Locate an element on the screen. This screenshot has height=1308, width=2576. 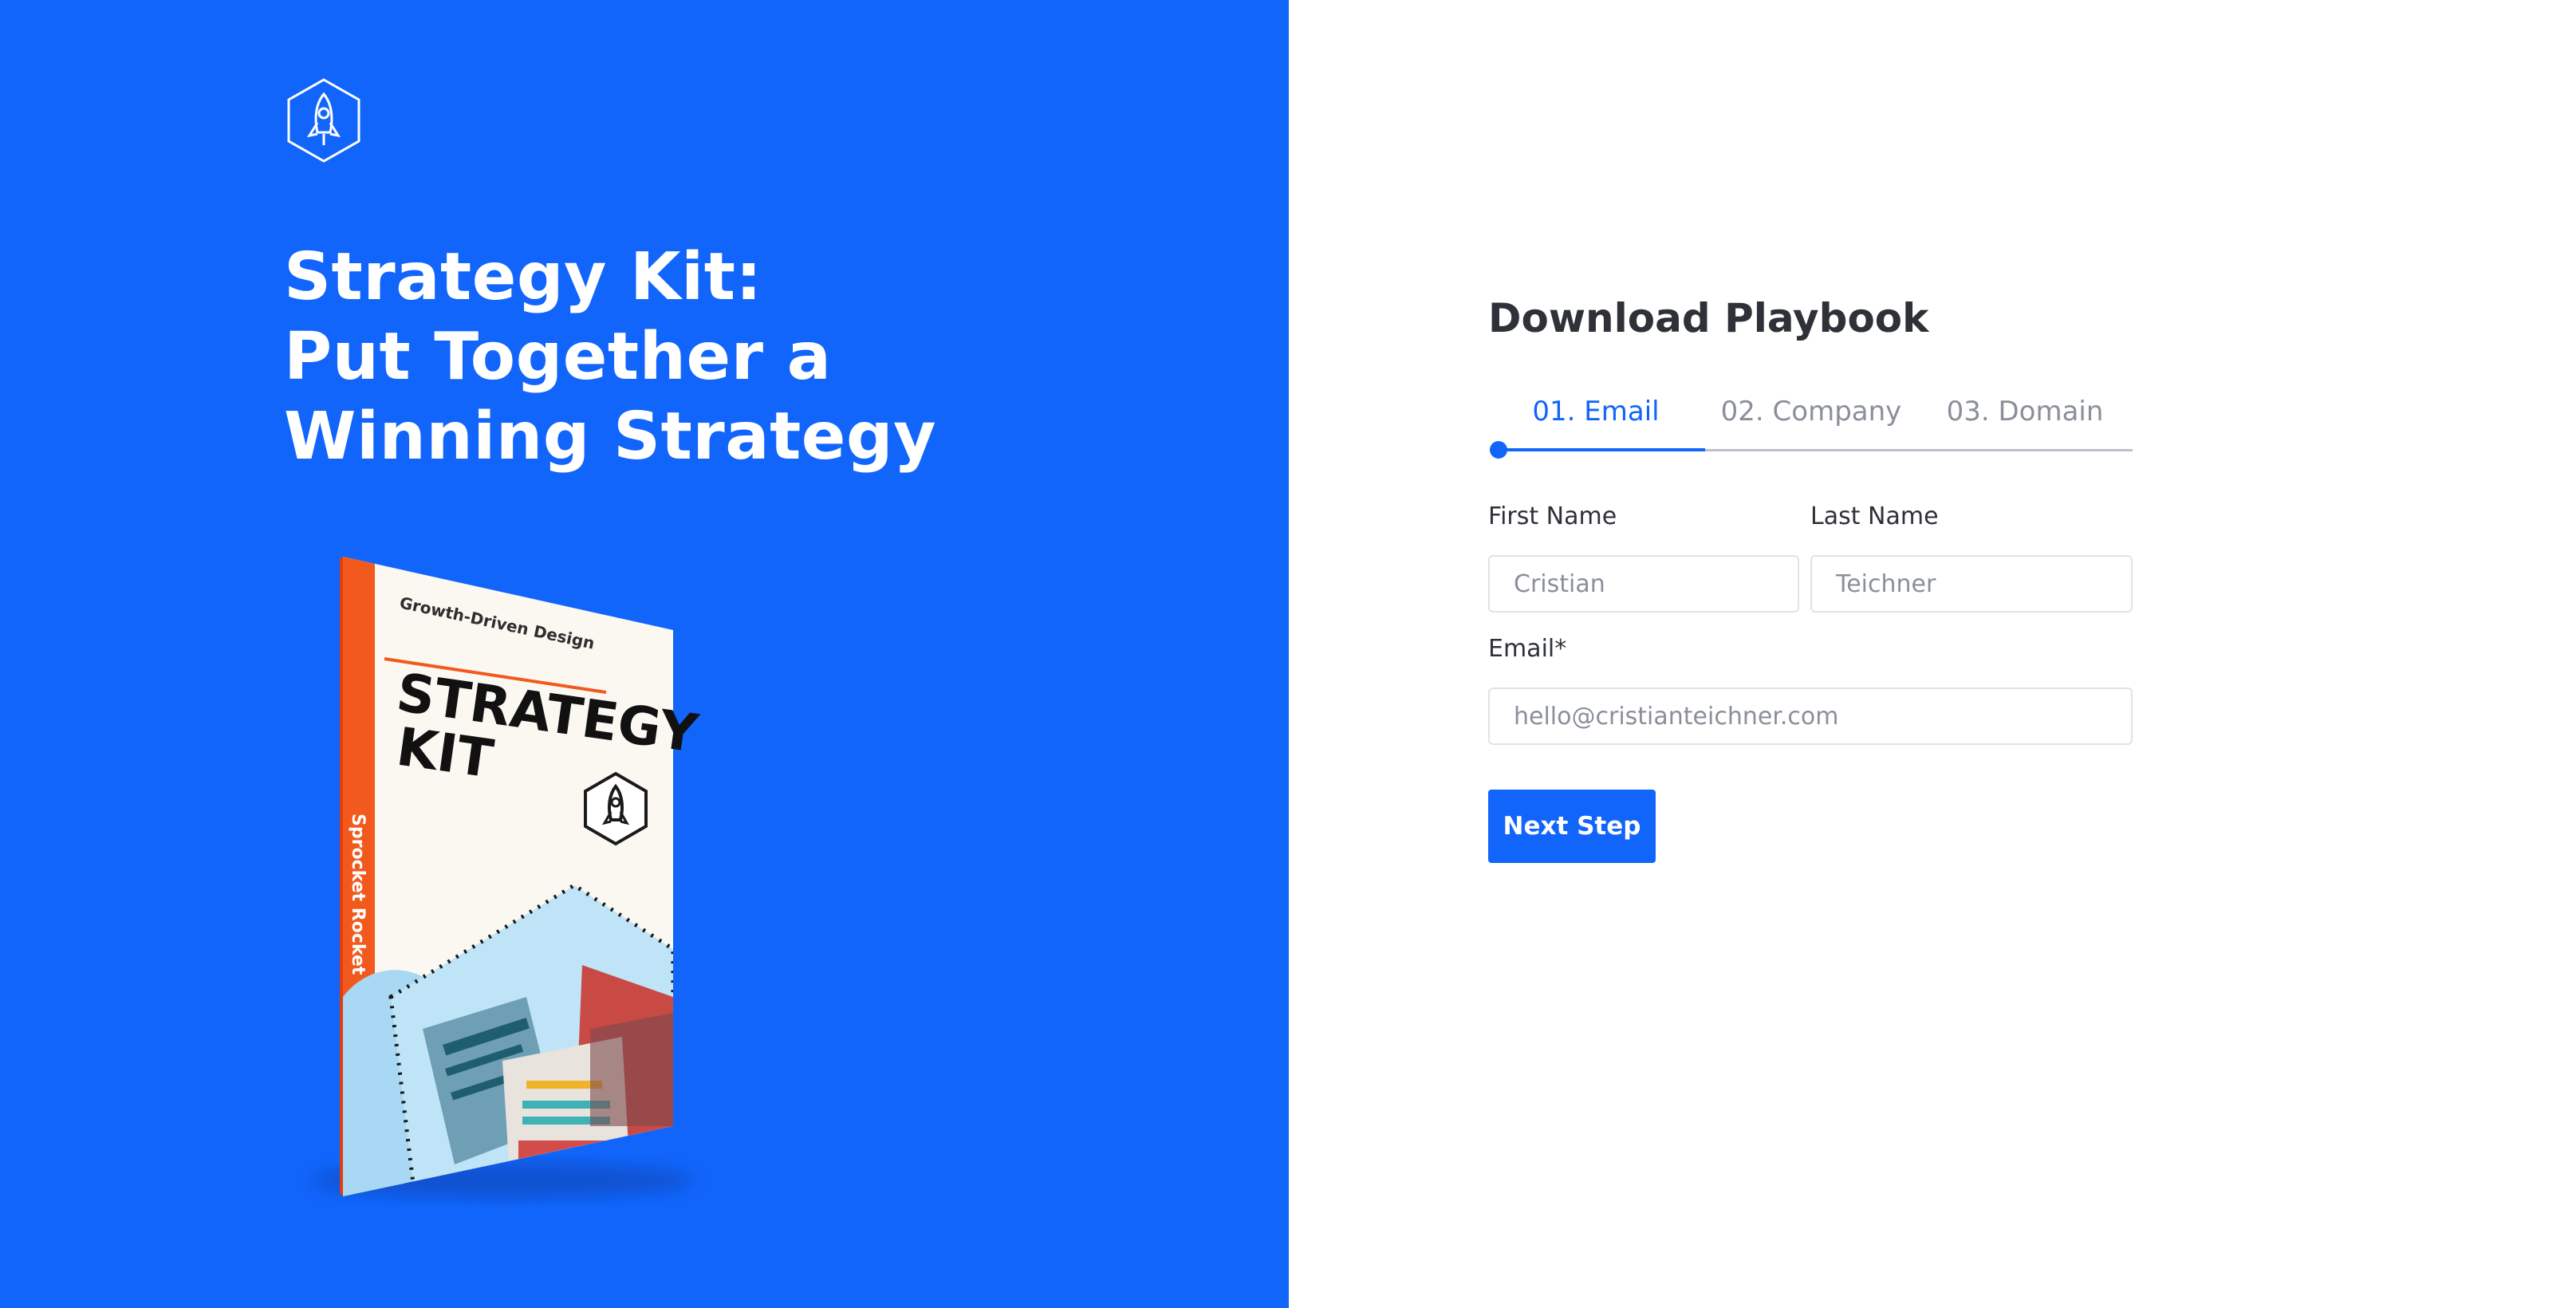
tab-company-step: 02. Company is located at coordinates (1811, 412).